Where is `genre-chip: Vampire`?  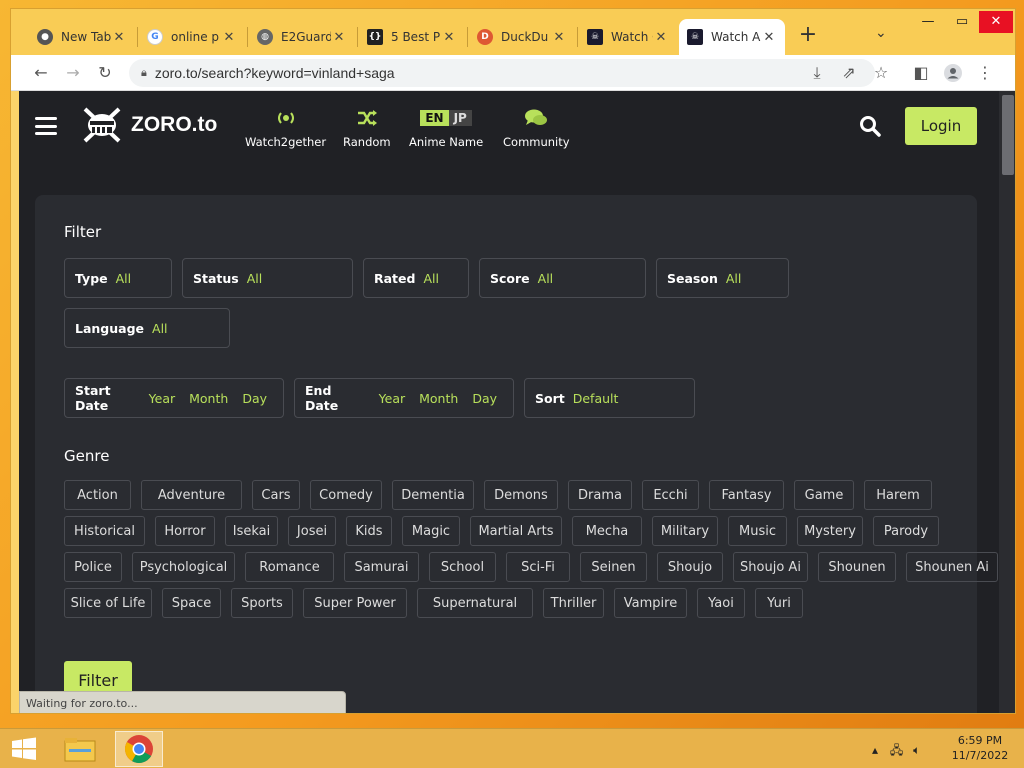
genre-chip: Vampire is located at coordinates (650, 603).